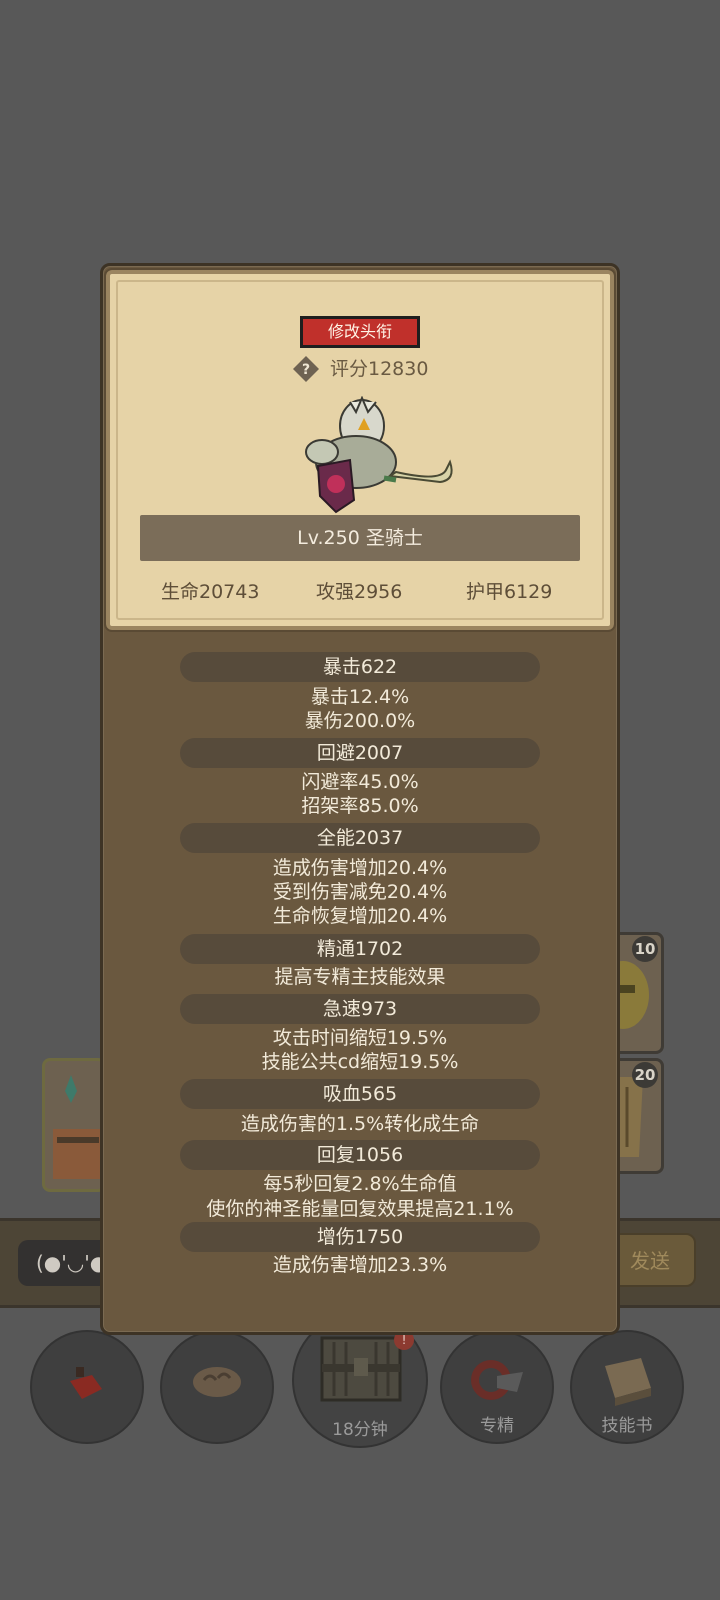 The height and width of the screenshot is (1600, 720). Describe the element at coordinates (360, 1430) in the screenshot. I see `chest-timer-label: 18分钟` at that location.